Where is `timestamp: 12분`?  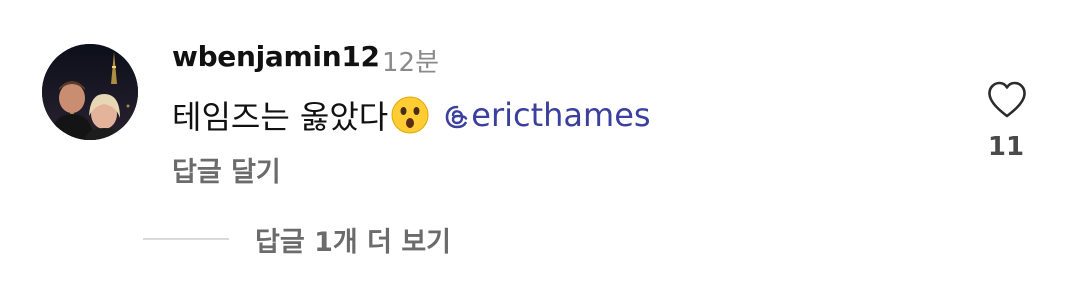 timestamp: 12분 is located at coordinates (411, 63).